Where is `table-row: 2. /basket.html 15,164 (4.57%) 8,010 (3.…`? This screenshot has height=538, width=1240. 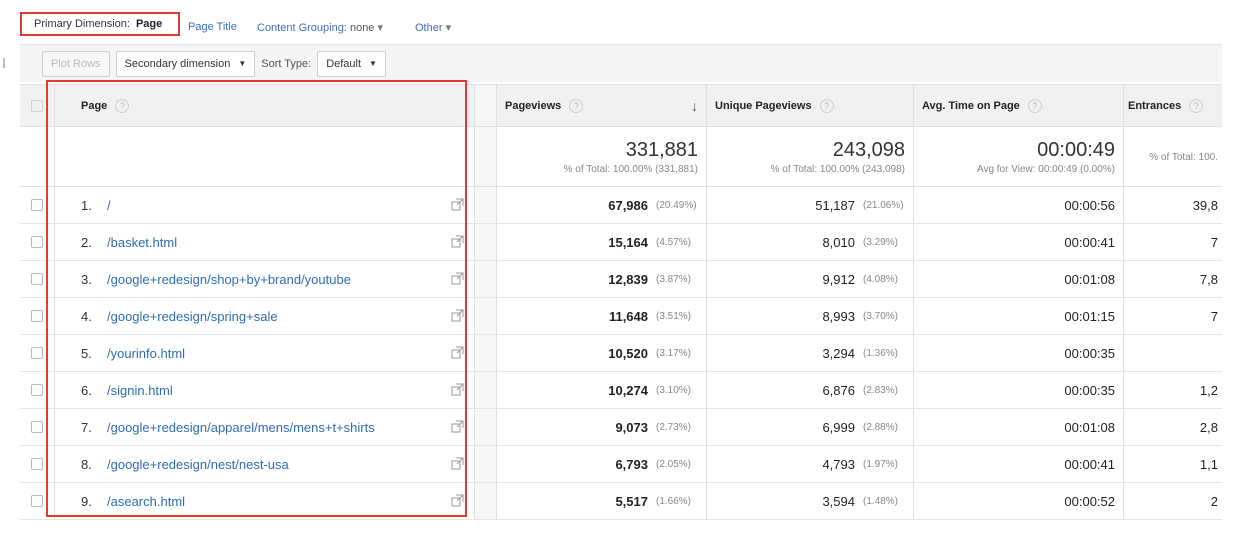
table-row: 2. /basket.html 15,164 (4.57%) 8,010 (3.… is located at coordinates (621, 242).